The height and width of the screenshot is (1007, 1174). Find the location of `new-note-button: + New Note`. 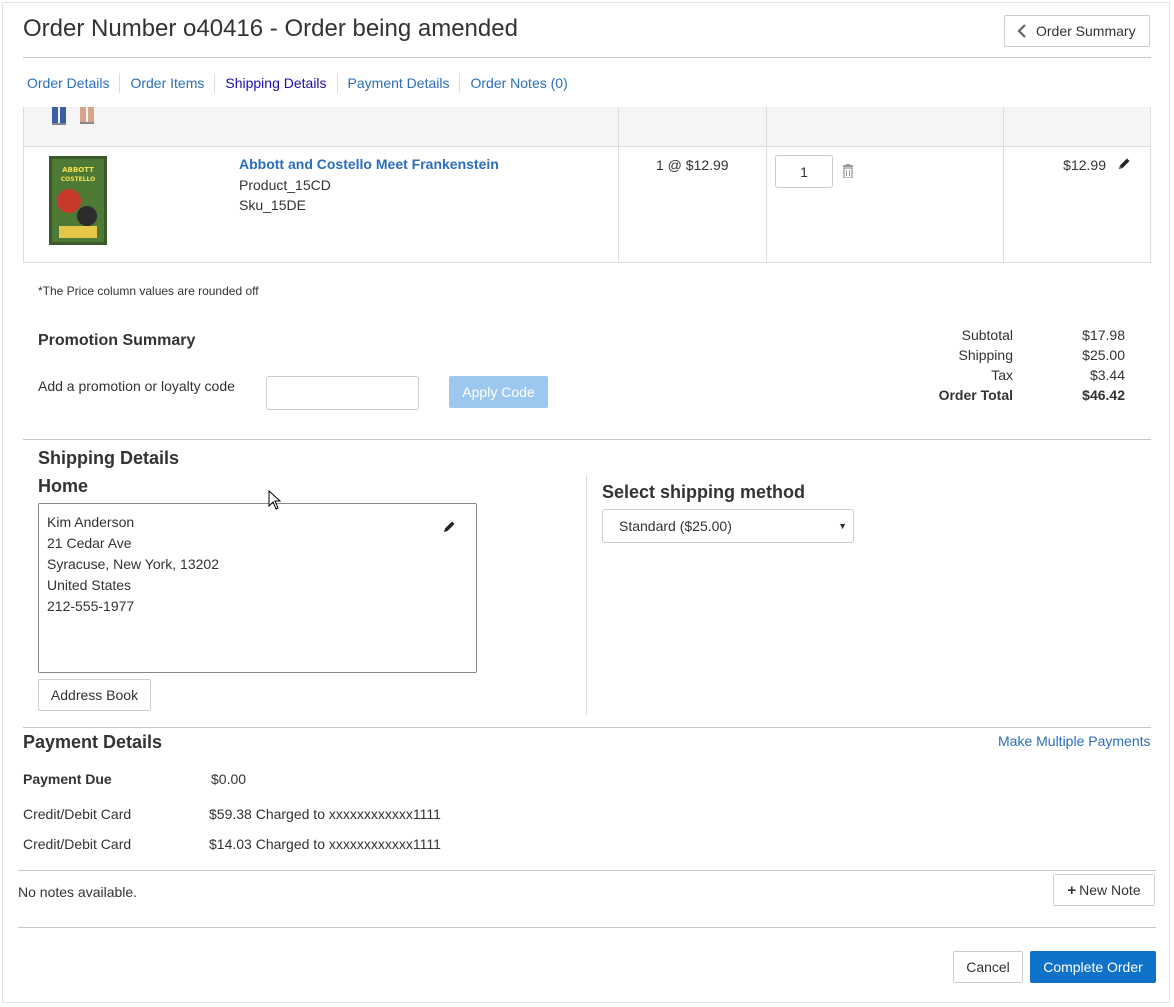

new-note-button: + New Note is located at coordinates (1104, 890).